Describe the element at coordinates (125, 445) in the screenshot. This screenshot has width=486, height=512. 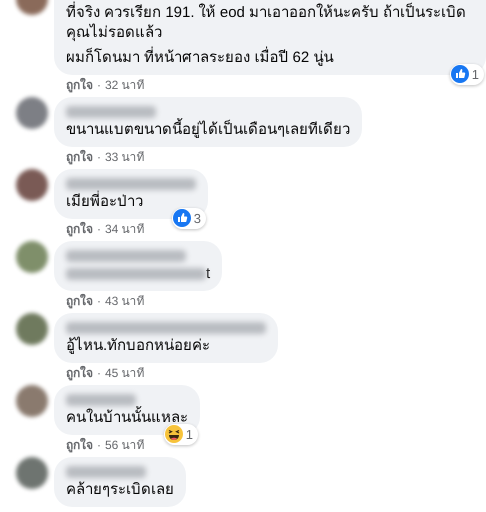
I see `timestamp: 56 นาที` at that location.